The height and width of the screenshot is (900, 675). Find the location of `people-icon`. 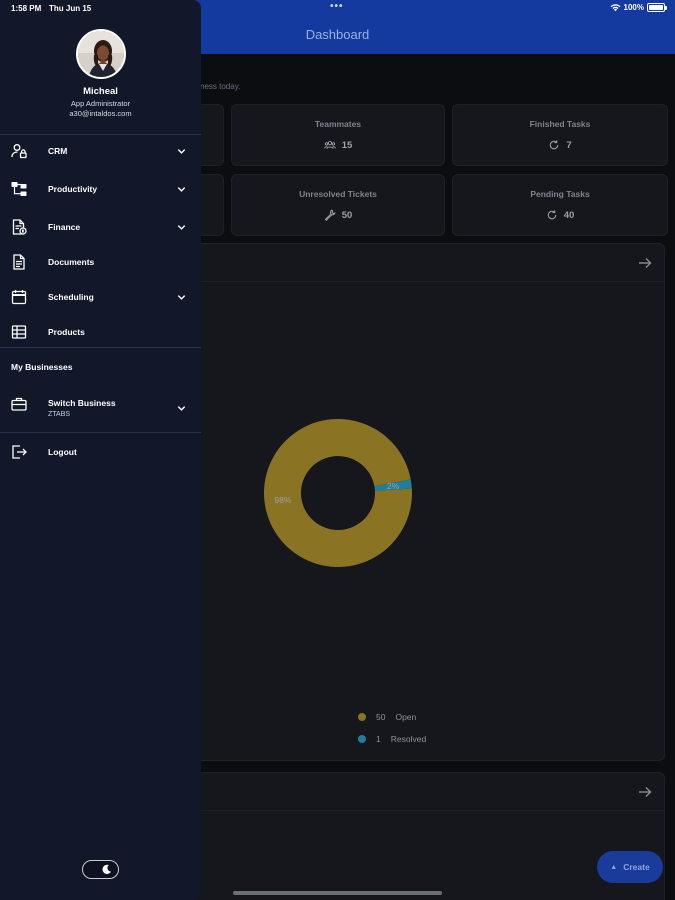

people-icon is located at coordinates (329, 145).